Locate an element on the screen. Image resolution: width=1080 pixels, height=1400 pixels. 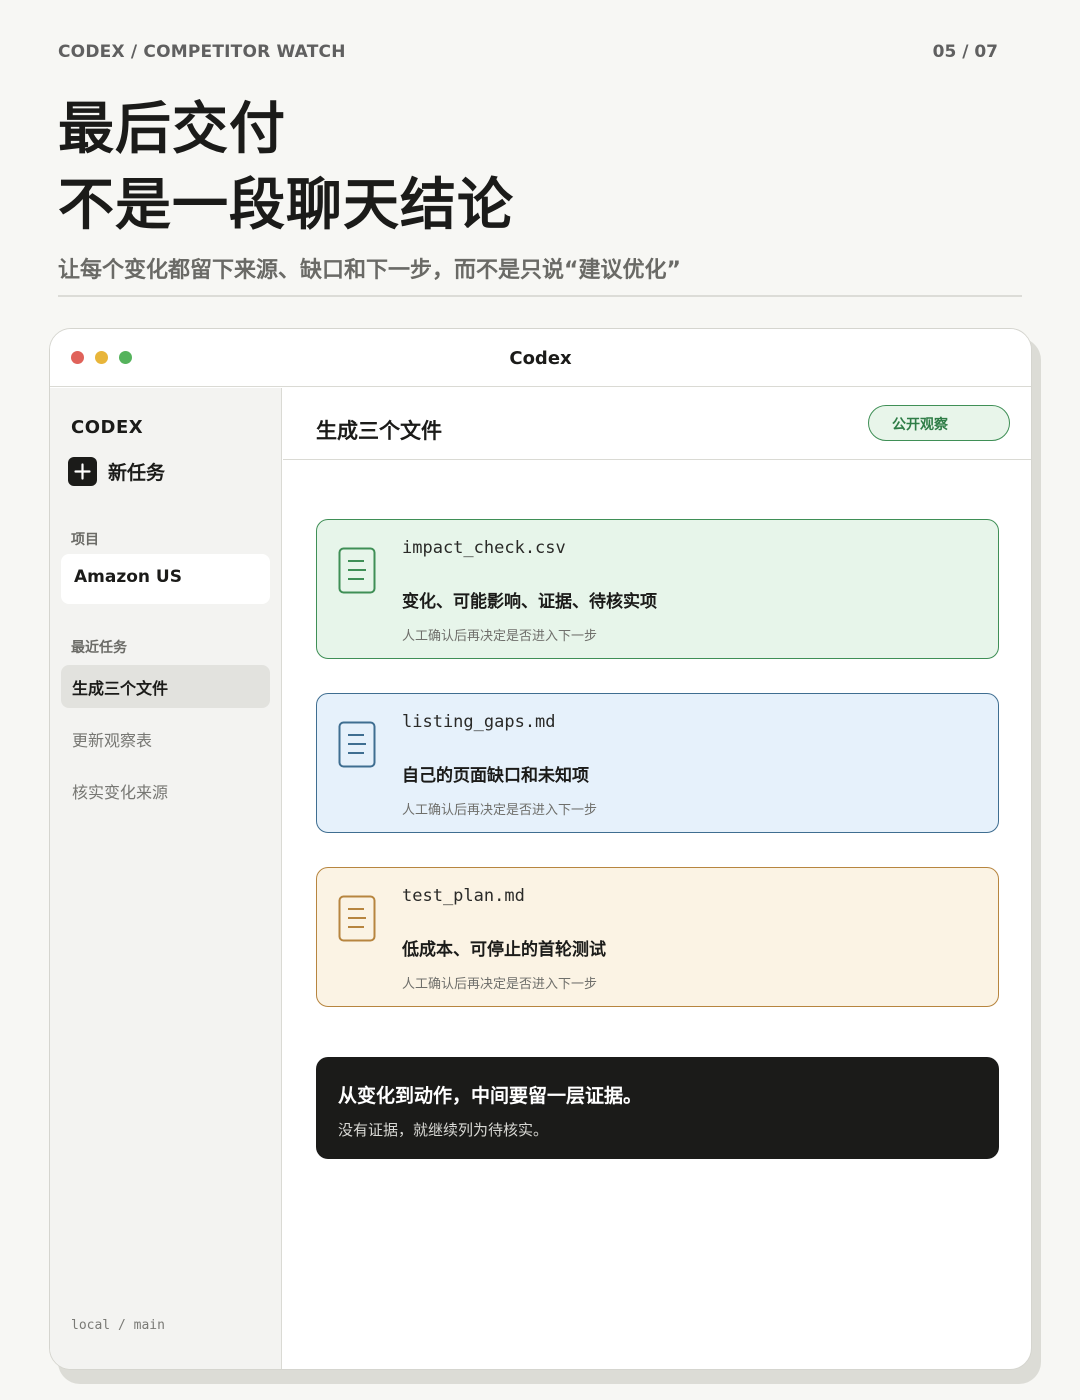
callout-title: 从变化到动作，中间要留一层证据。 is located at coordinates (490, 1096).